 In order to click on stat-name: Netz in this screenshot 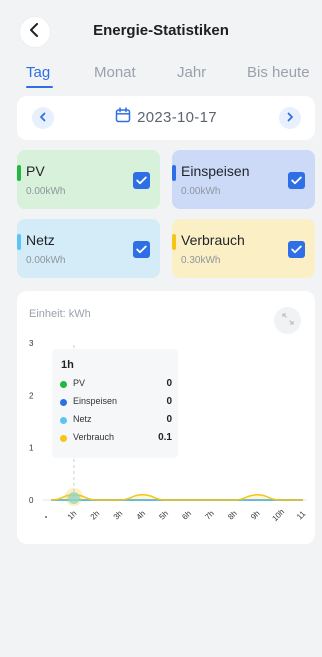, I will do `click(40, 240)`.